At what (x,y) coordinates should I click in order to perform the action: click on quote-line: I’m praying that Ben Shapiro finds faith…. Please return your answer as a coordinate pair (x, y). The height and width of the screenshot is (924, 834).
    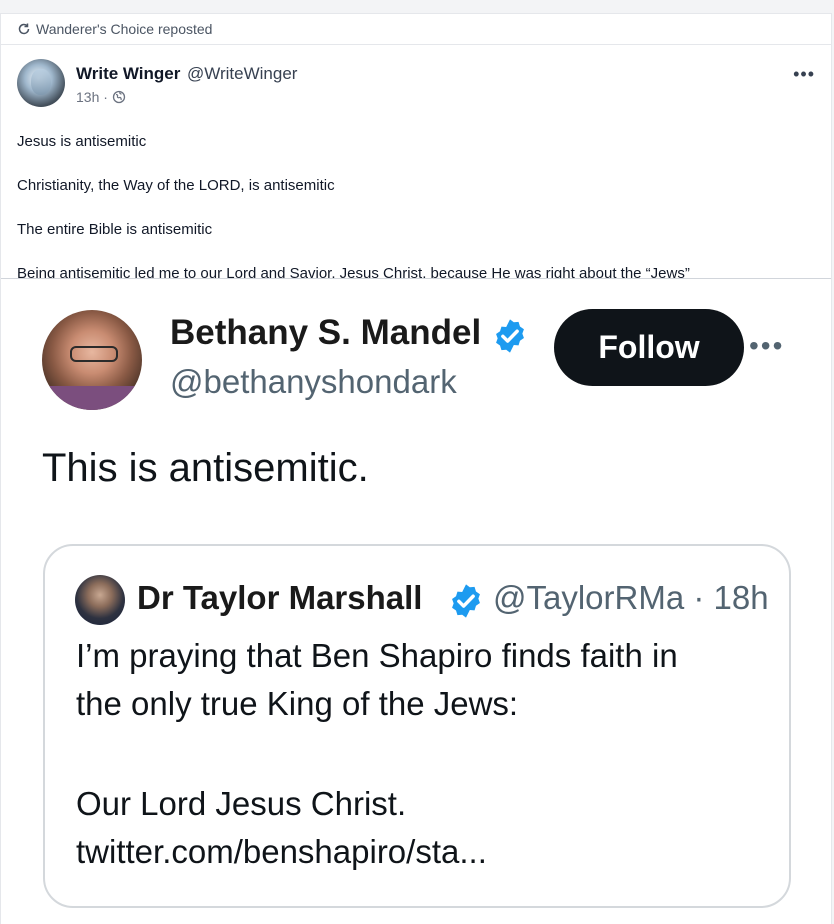
    Looking at the image, I should click on (377, 655).